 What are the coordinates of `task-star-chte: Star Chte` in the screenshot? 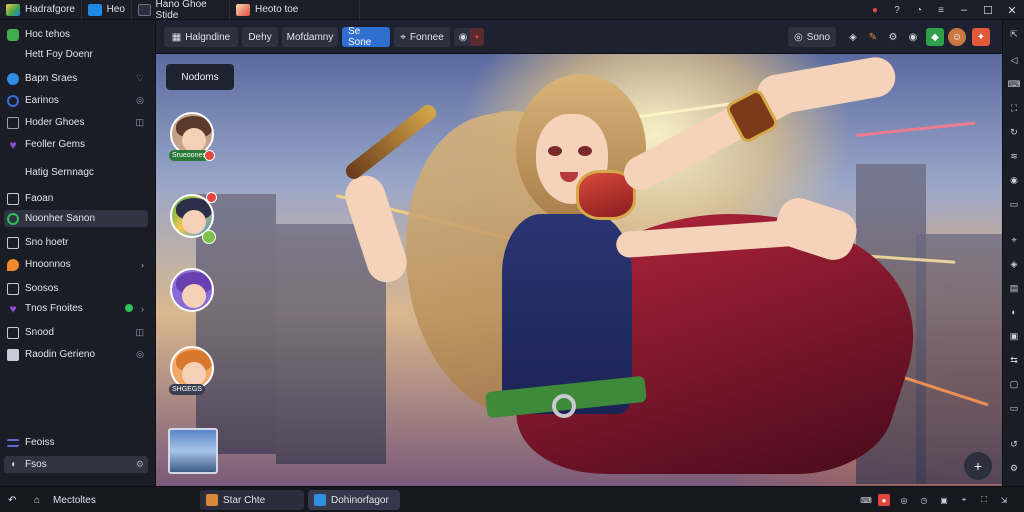 It's located at (252, 500).